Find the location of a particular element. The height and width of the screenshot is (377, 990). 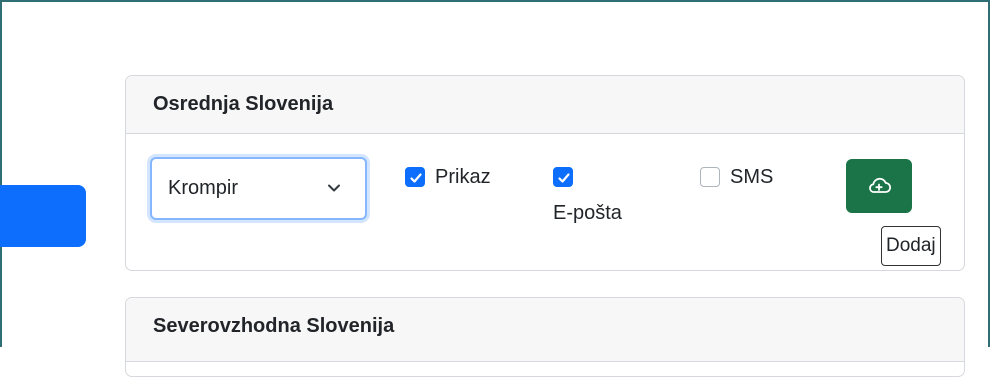

side-action-button is located at coordinates (43, 216).